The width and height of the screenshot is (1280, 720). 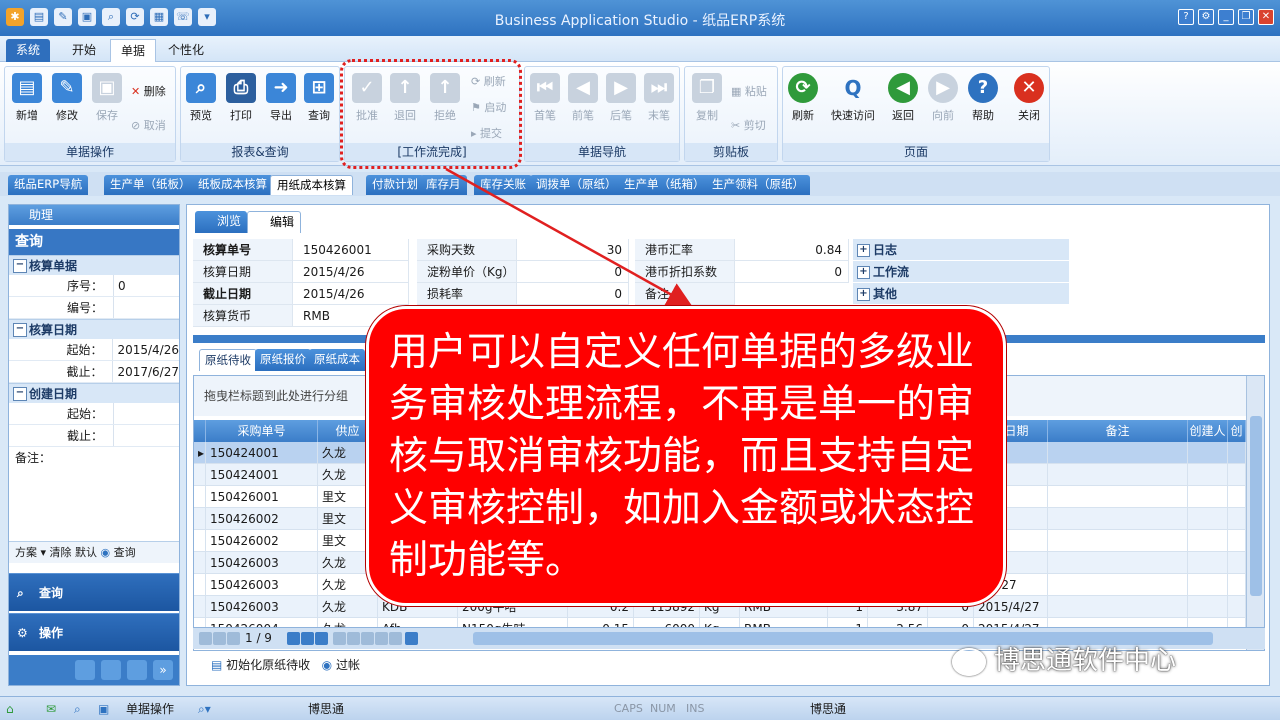 I want to click on watermark: 博思通软件中心, so click(x=1064, y=658).